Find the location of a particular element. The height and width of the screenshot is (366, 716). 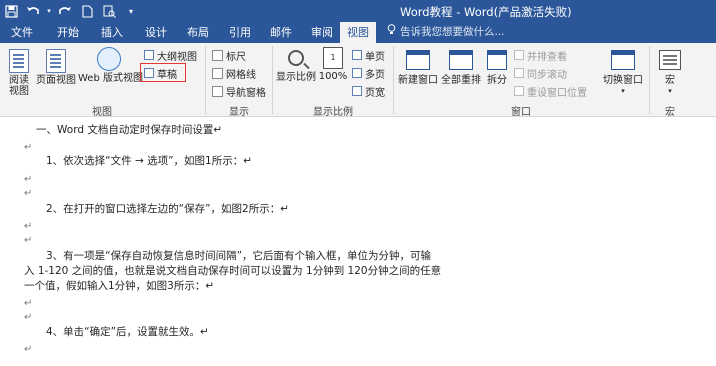

read-mode-icon is located at coordinates (19, 61).